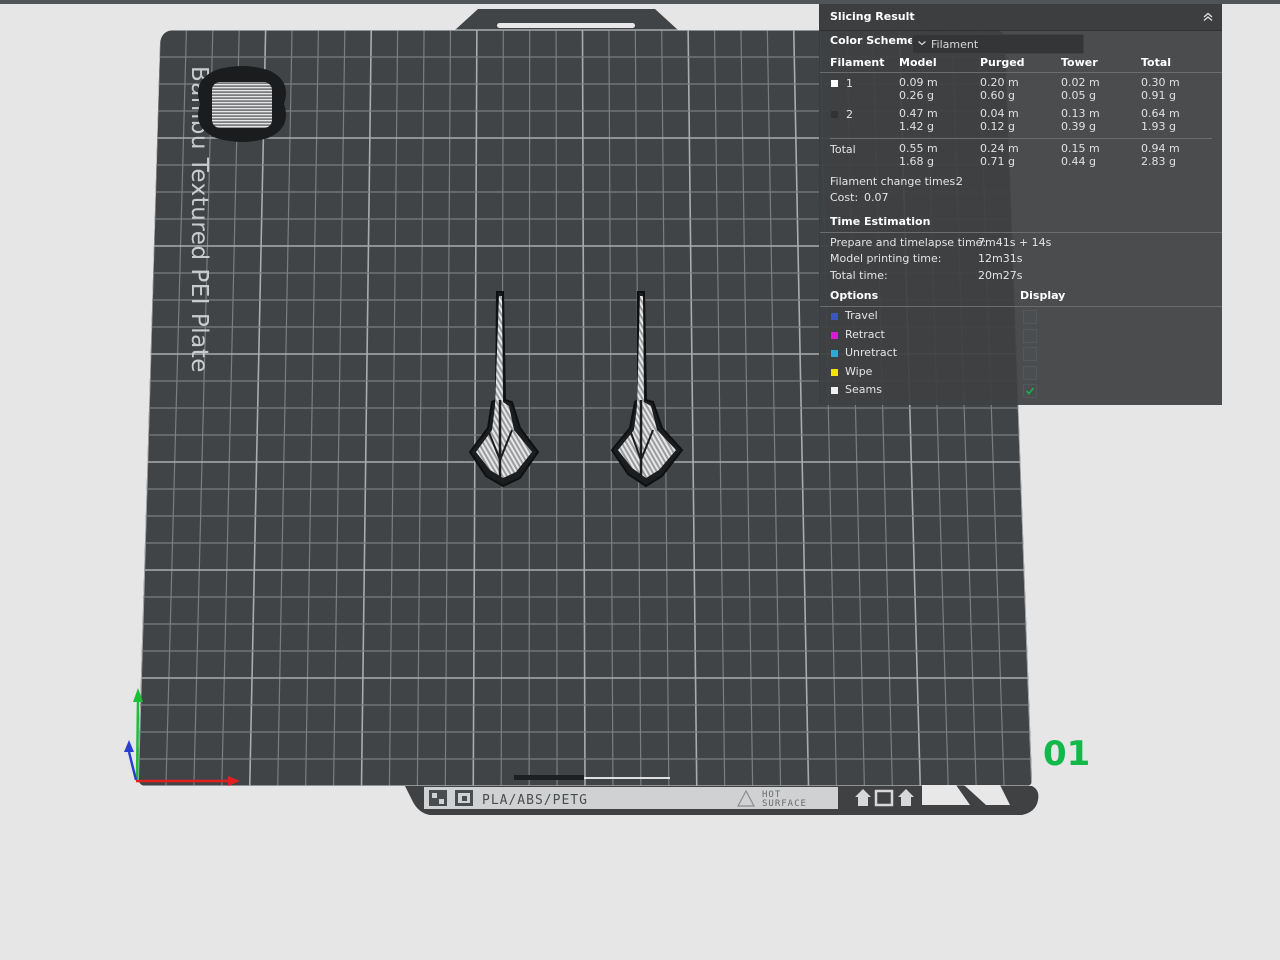 This screenshot has width=1280, height=960. I want to click on option-label: Seams, so click(863, 389).